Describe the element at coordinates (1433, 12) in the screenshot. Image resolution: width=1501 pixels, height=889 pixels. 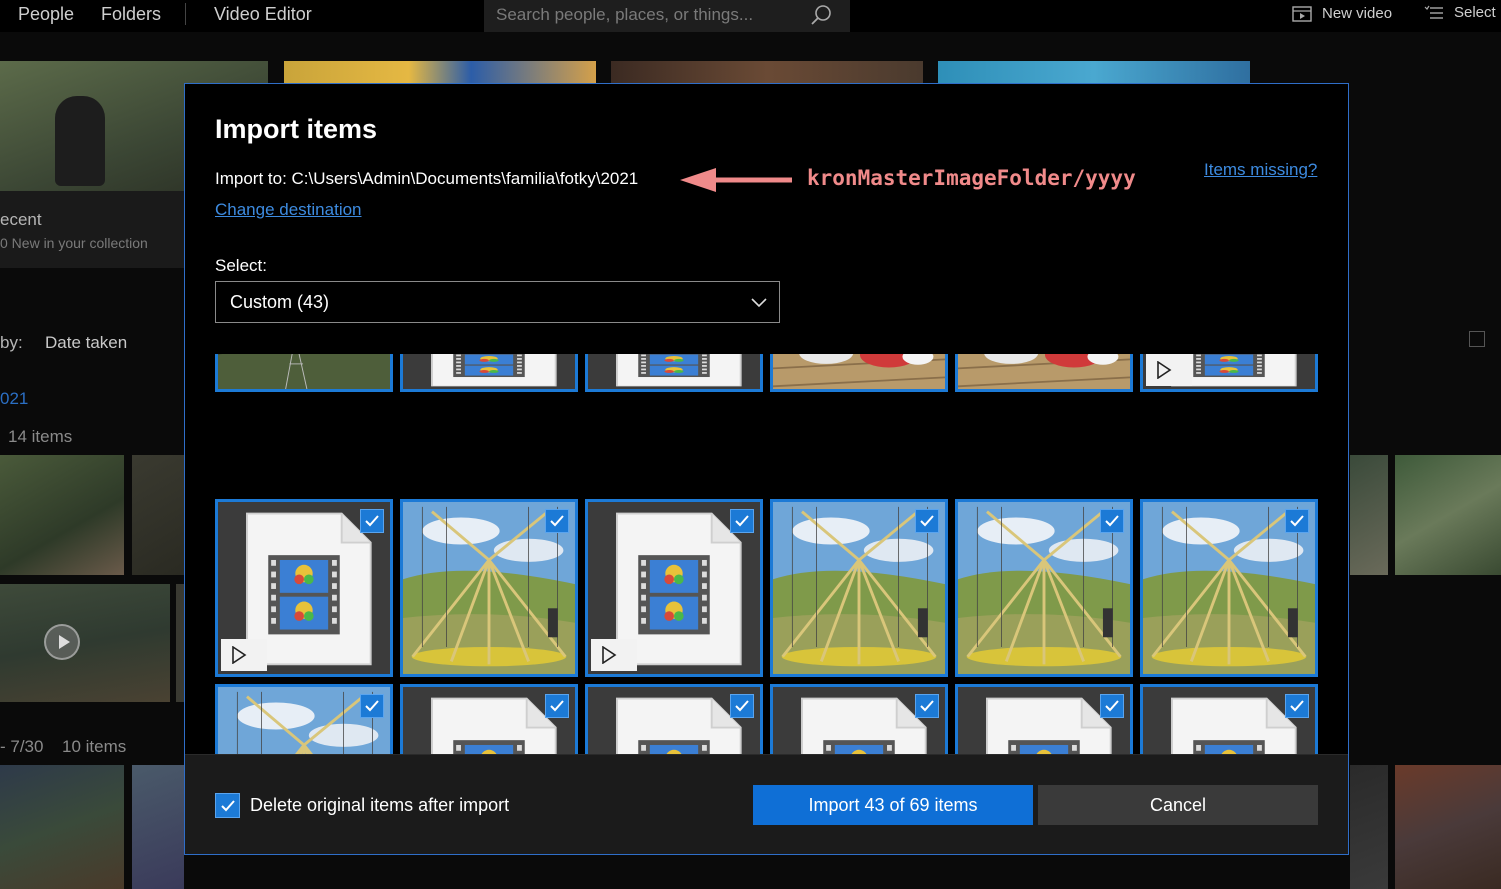
I see `select-list-icon` at that location.